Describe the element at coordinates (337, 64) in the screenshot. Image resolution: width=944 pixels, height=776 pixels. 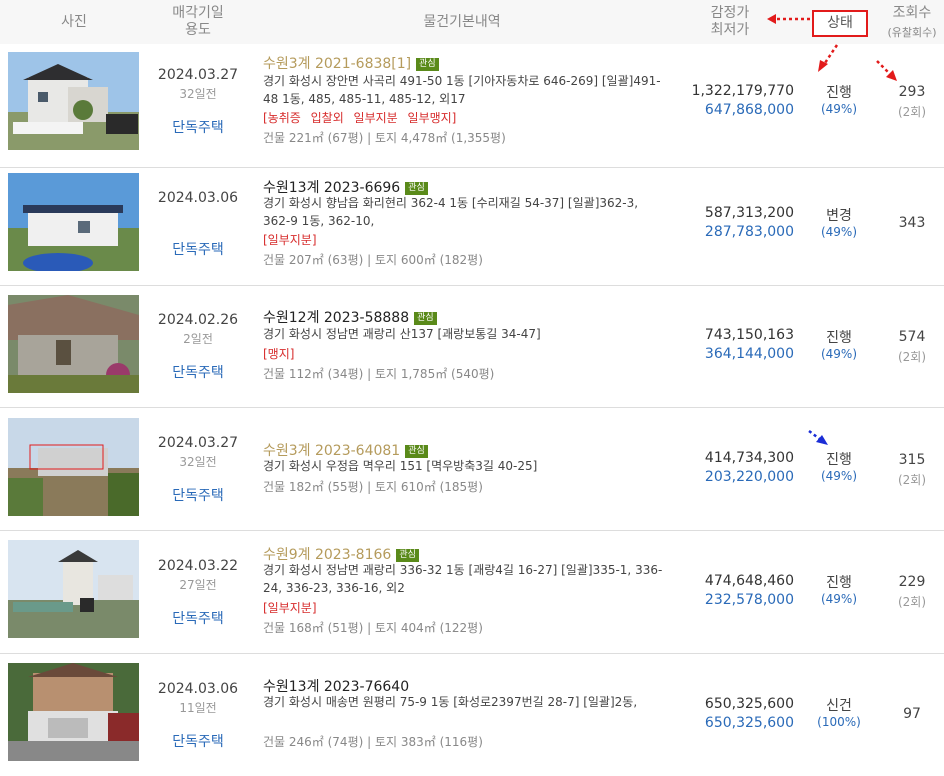
I see `case-number: 수원3계 2021-6838[1]` at that location.